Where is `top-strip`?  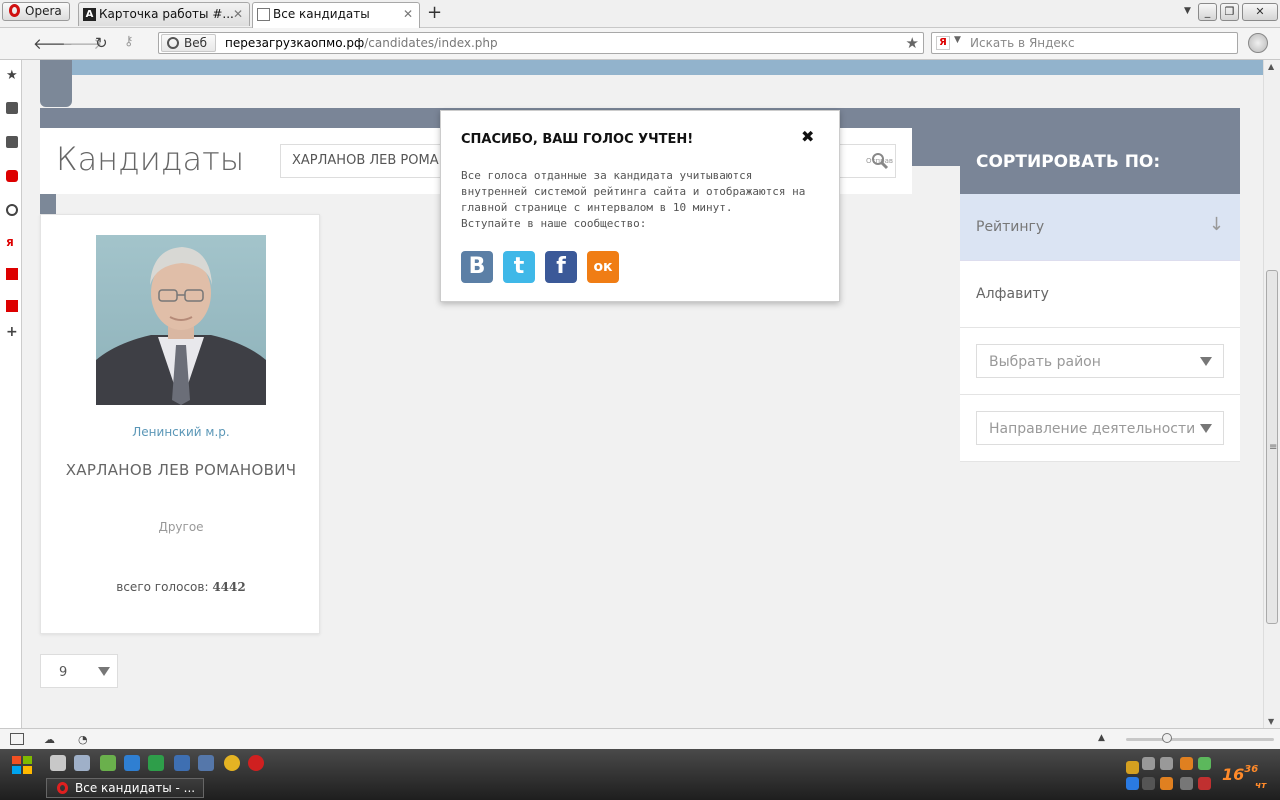 top-strip is located at coordinates (651, 67).